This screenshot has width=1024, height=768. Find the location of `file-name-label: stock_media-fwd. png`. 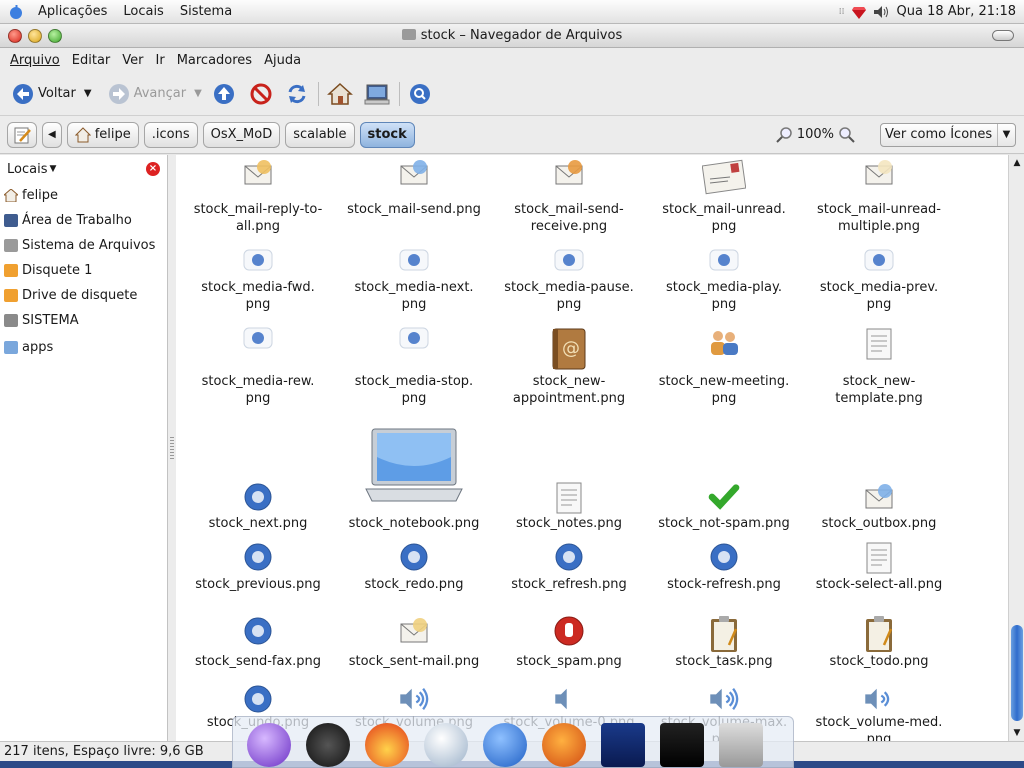

file-name-label: stock_media-fwd. png is located at coordinates (258, 296).